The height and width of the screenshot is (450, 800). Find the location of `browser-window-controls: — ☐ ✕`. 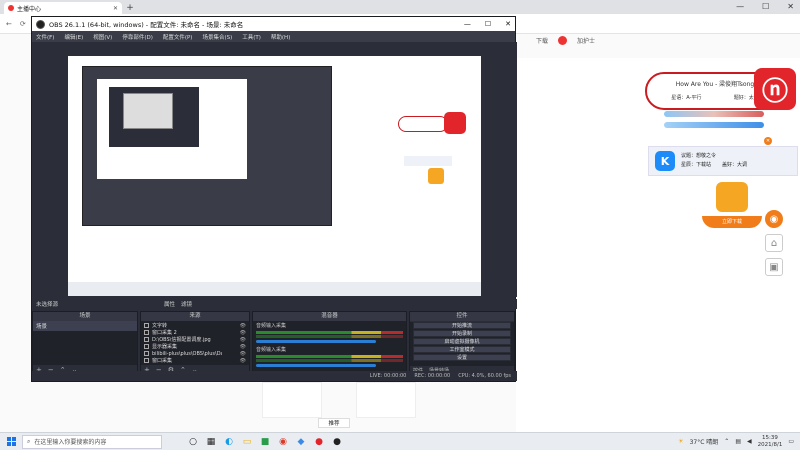

browser-window-controls: — ☐ ✕ is located at coordinates (765, 6).